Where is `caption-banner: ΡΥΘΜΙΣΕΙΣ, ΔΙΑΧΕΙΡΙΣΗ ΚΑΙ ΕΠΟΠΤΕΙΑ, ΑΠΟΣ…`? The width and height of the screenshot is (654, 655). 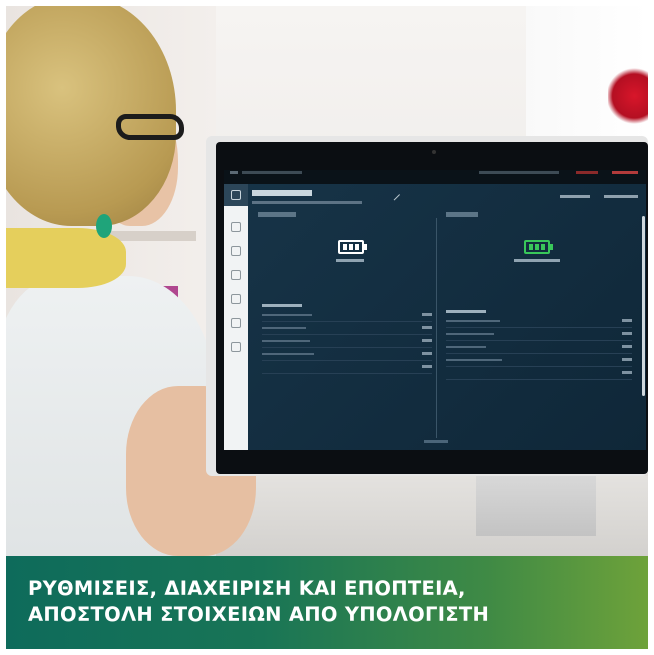 caption-banner: ΡΥΘΜΙΣΕΙΣ, ΔΙΑΧΕΙΡΙΣΗ ΚΑΙ ΕΠΟΠΤΕΙΑ, ΑΠΟΣ… is located at coordinates (327, 602).